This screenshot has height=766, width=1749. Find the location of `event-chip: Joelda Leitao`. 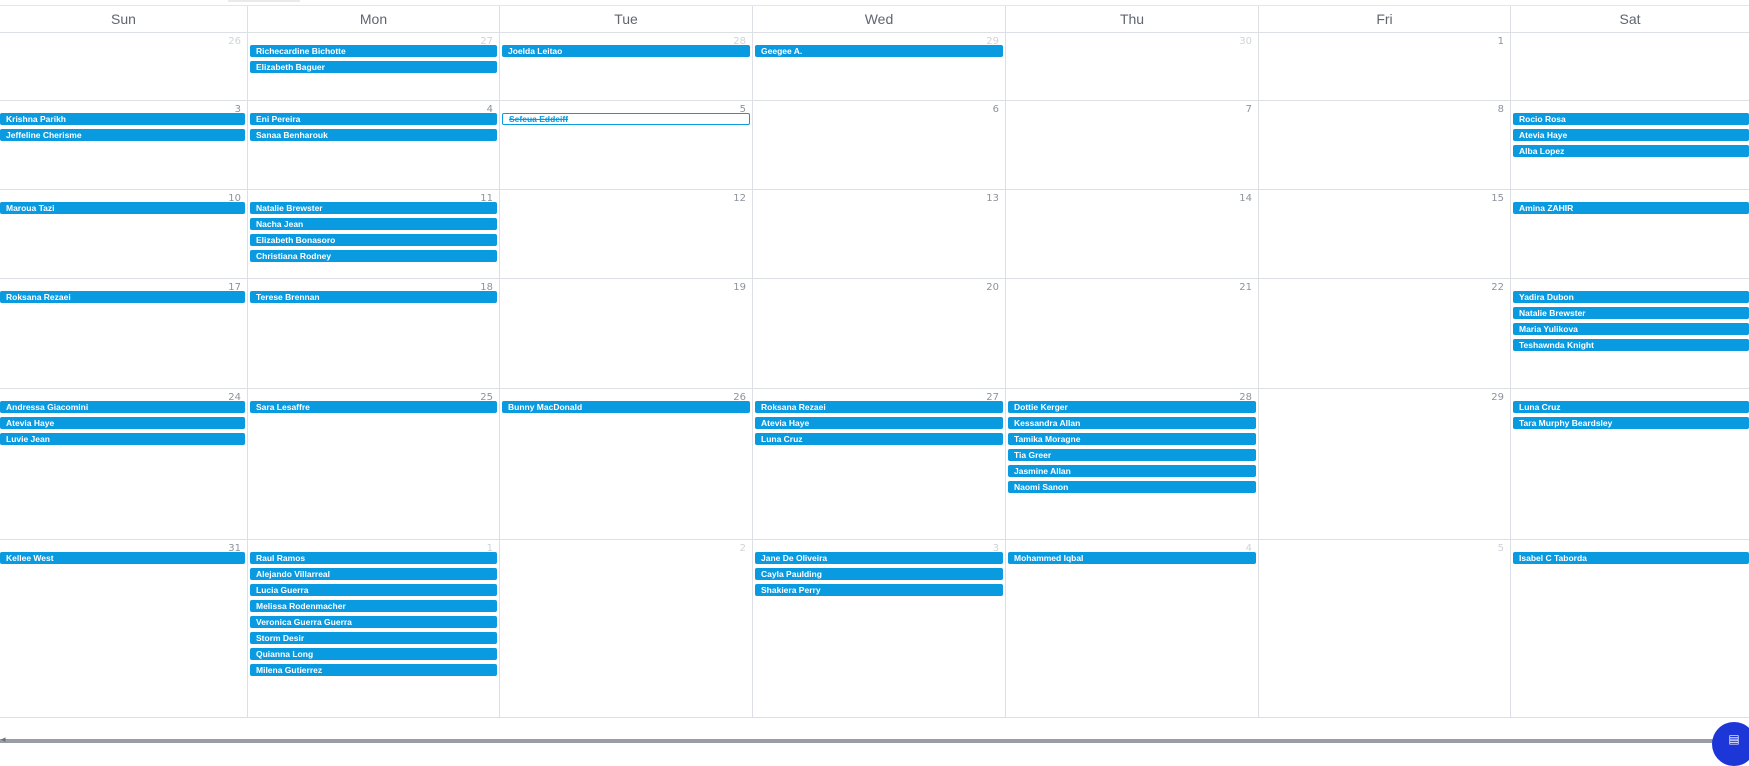

event-chip: Joelda Leitao is located at coordinates (626, 51).